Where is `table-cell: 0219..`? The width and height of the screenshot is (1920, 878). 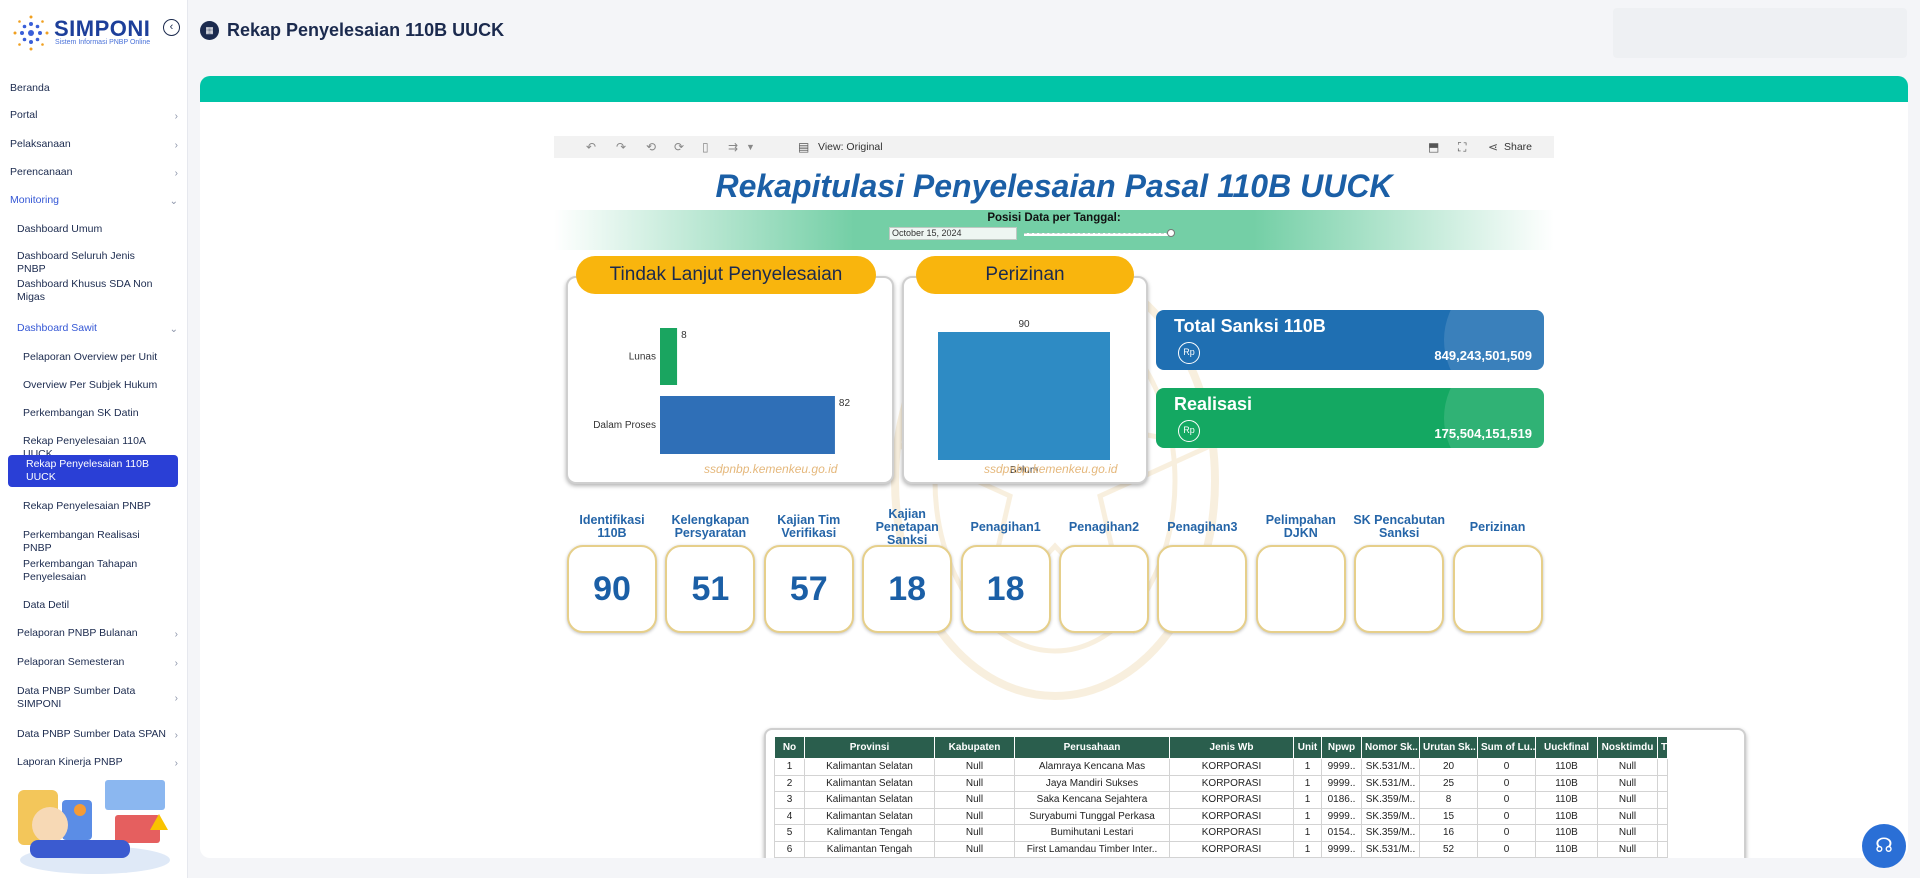 table-cell: 0219.. is located at coordinates (1341, 857).